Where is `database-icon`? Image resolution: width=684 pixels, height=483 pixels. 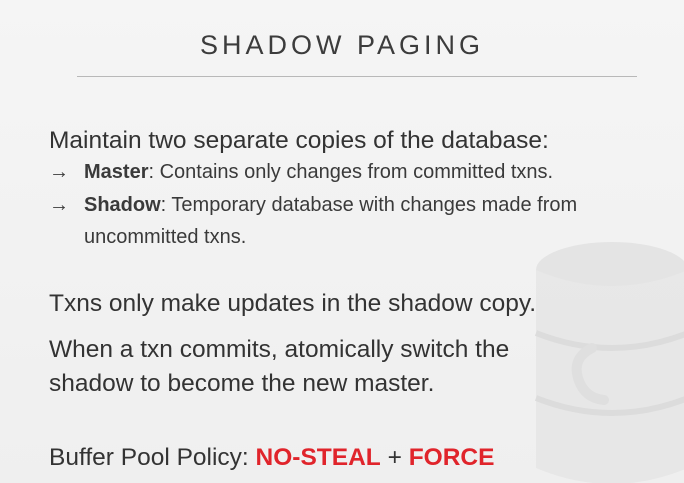
database-icon is located at coordinates (609, 362).